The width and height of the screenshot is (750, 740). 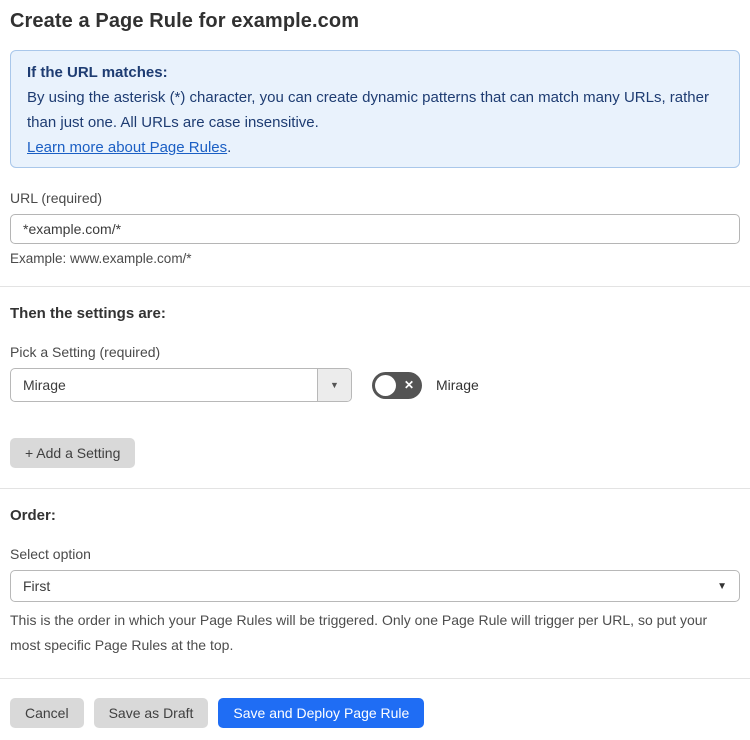 What do you see at coordinates (375, 586) in the screenshot?
I see `order-select: First ▼` at bounding box center [375, 586].